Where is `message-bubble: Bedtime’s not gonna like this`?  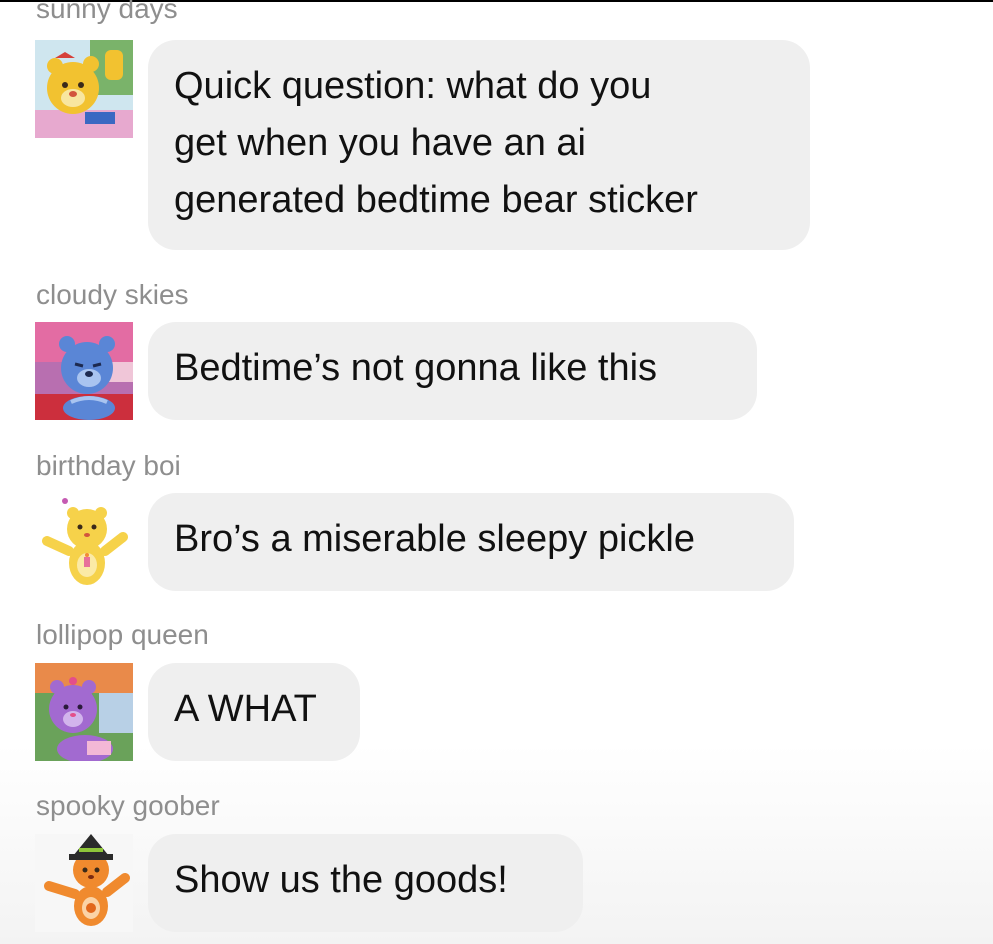 message-bubble: Bedtime’s not gonna like this is located at coordinates (452, 371).